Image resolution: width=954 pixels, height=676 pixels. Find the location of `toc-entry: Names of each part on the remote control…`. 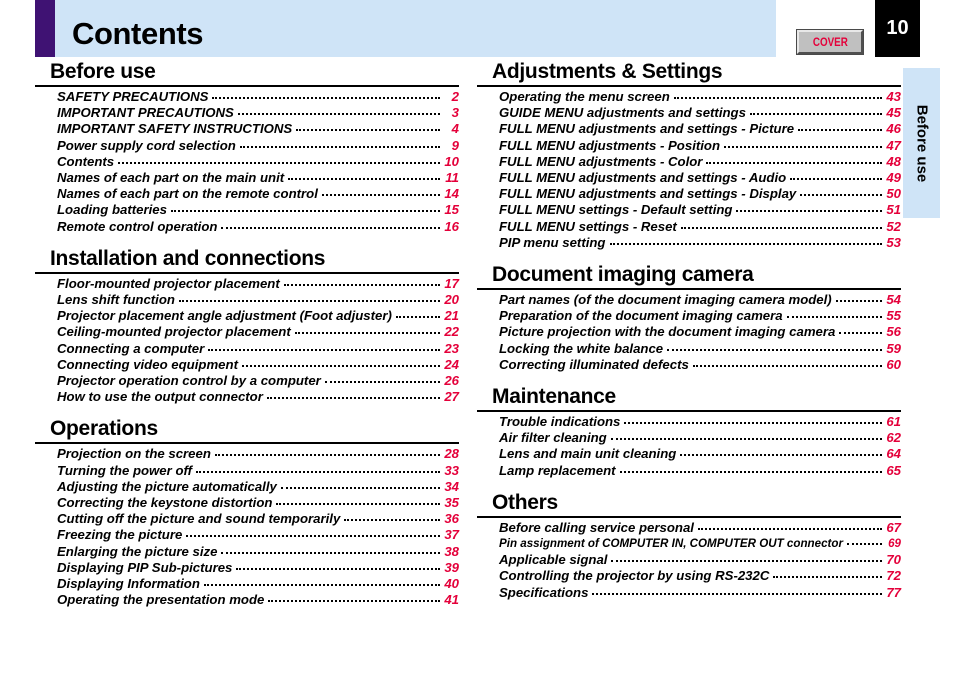

toc-entry: Names of each part on the remote control… is located at coordinates (247, 194).